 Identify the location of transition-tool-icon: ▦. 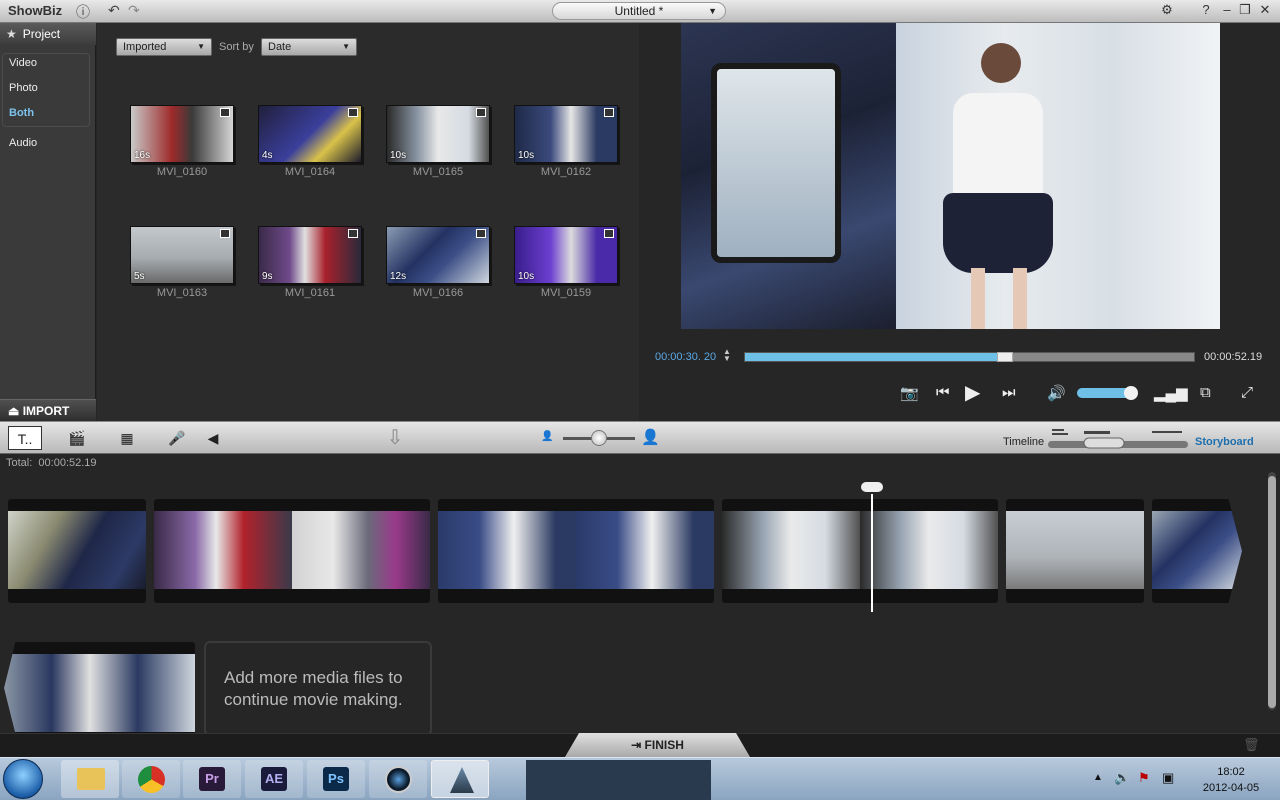
(127, 438).